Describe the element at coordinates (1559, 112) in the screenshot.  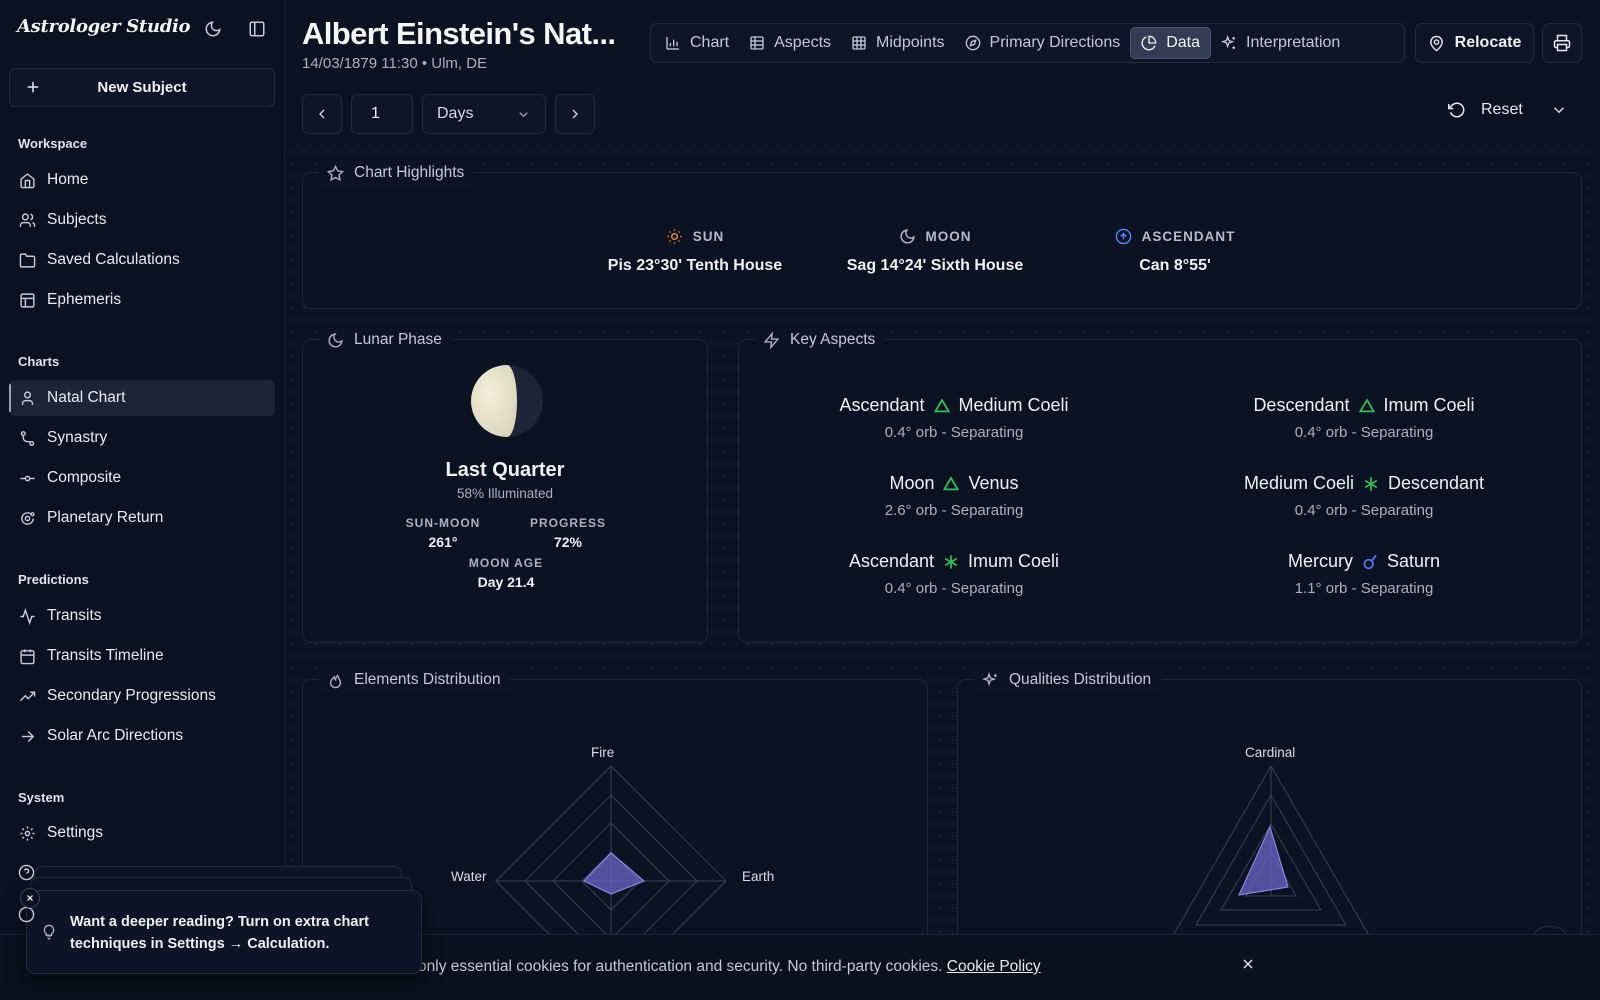
I see `expand-chevron-icon` at that location.